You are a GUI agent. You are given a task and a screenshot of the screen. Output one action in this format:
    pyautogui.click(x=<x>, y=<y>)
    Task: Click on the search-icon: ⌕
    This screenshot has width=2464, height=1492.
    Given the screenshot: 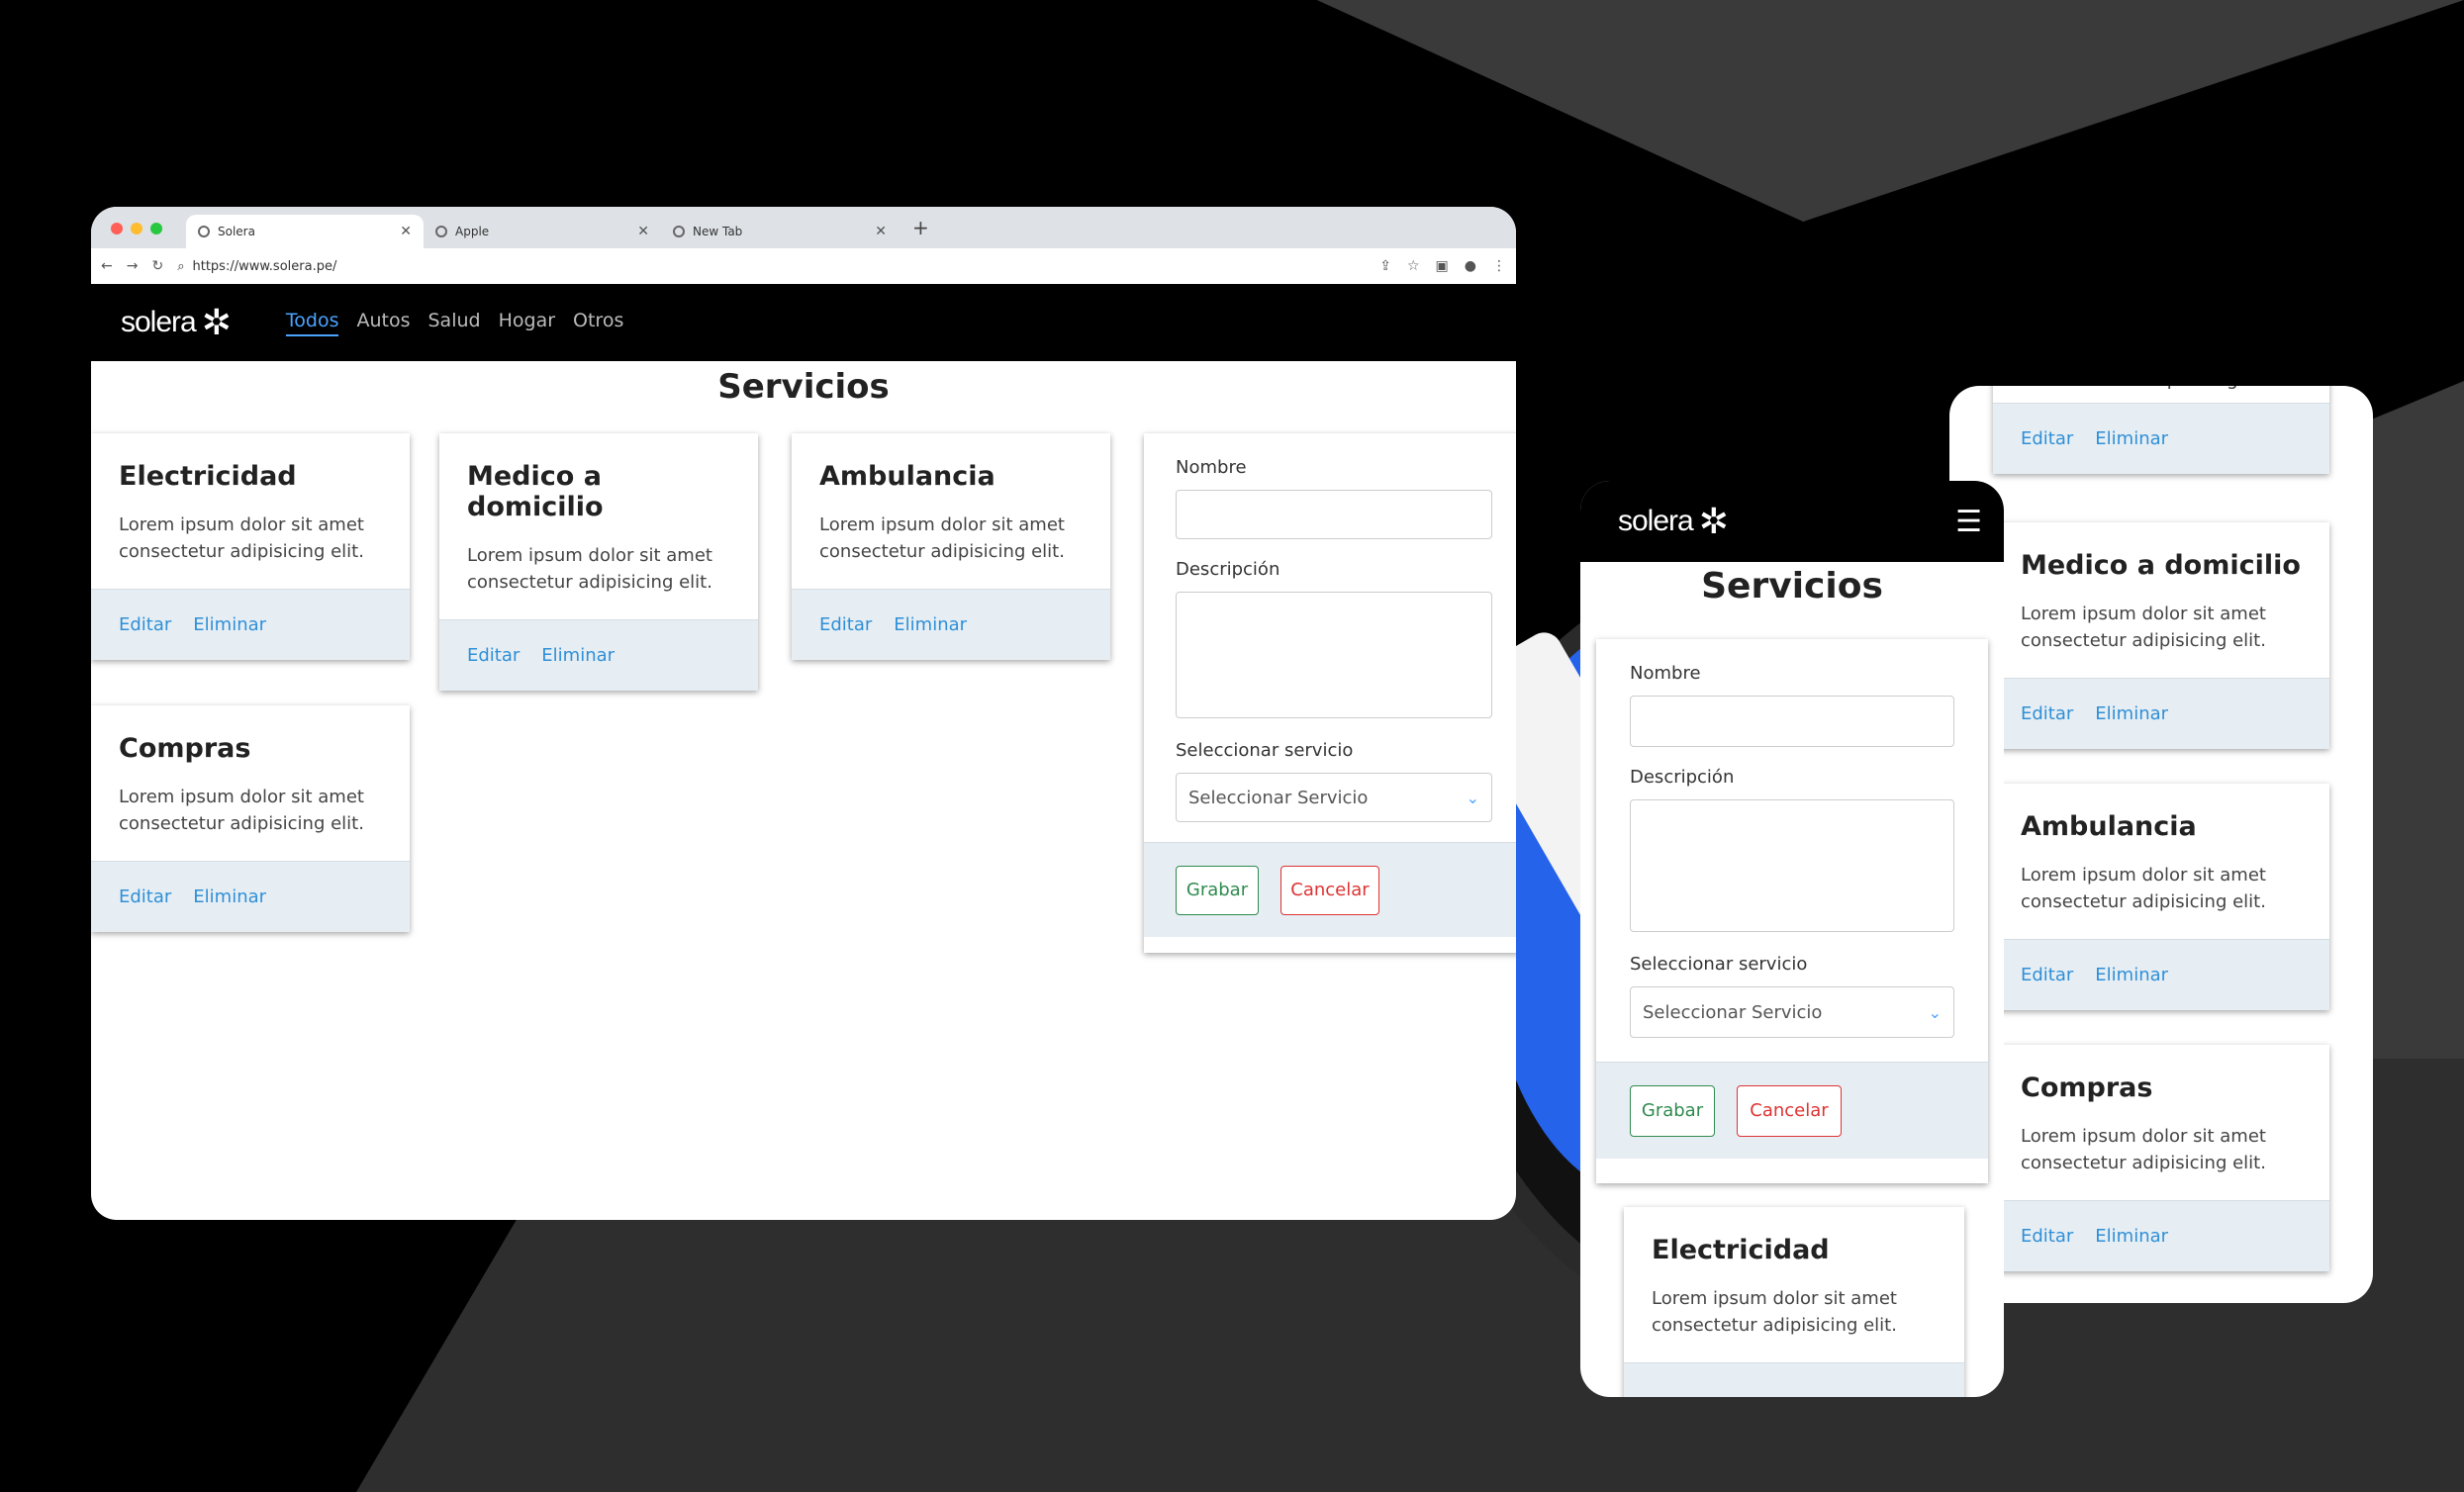 What is the action you would take?
    pyautogui.click(x=181, y=266)
    